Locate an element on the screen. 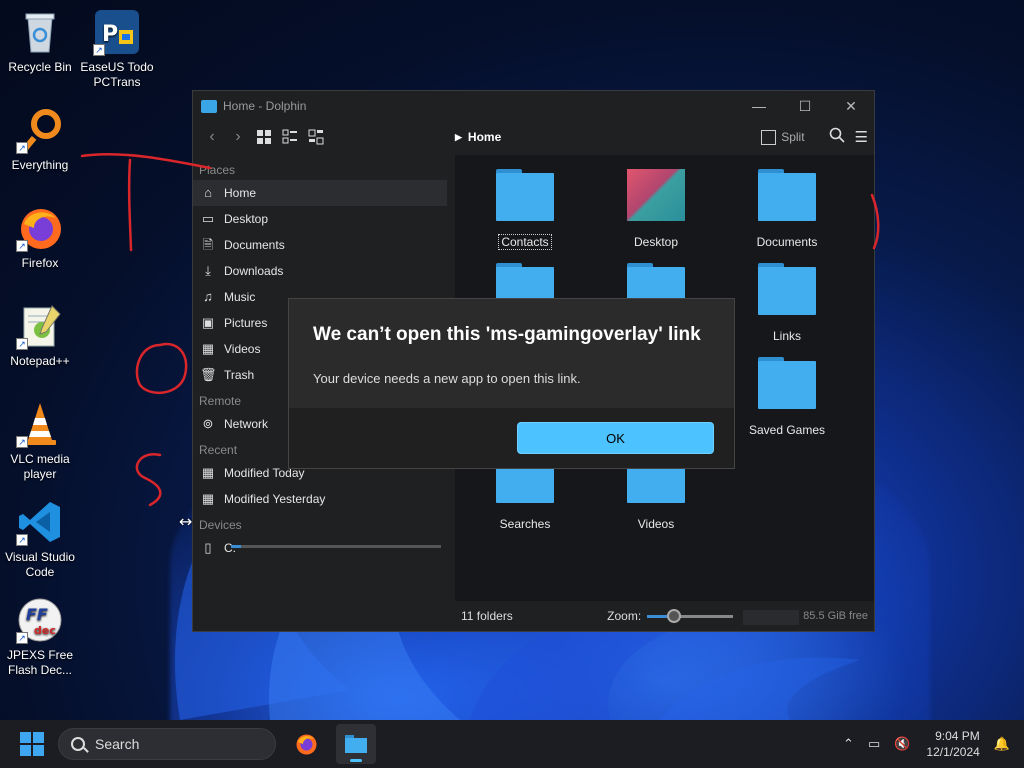  sidebar-item-drive-c: ▯ C: is located at coordinates (324, 548).